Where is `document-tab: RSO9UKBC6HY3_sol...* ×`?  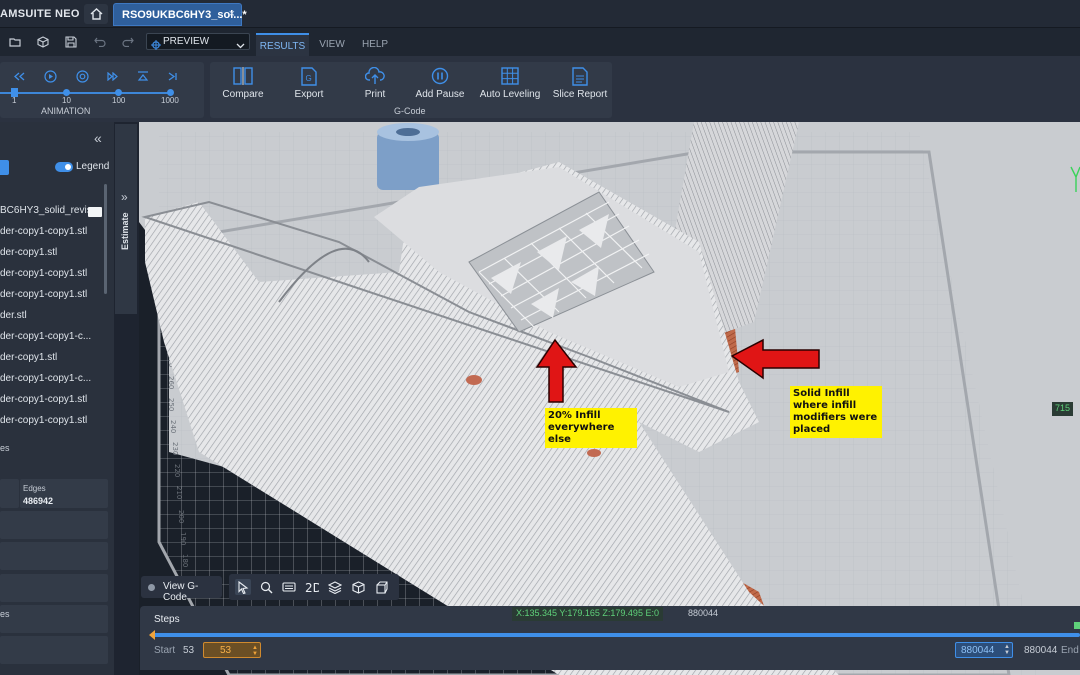 document-tab: RSO9UKBC6HY3_sol...* × is located at coordinates (180, 14).